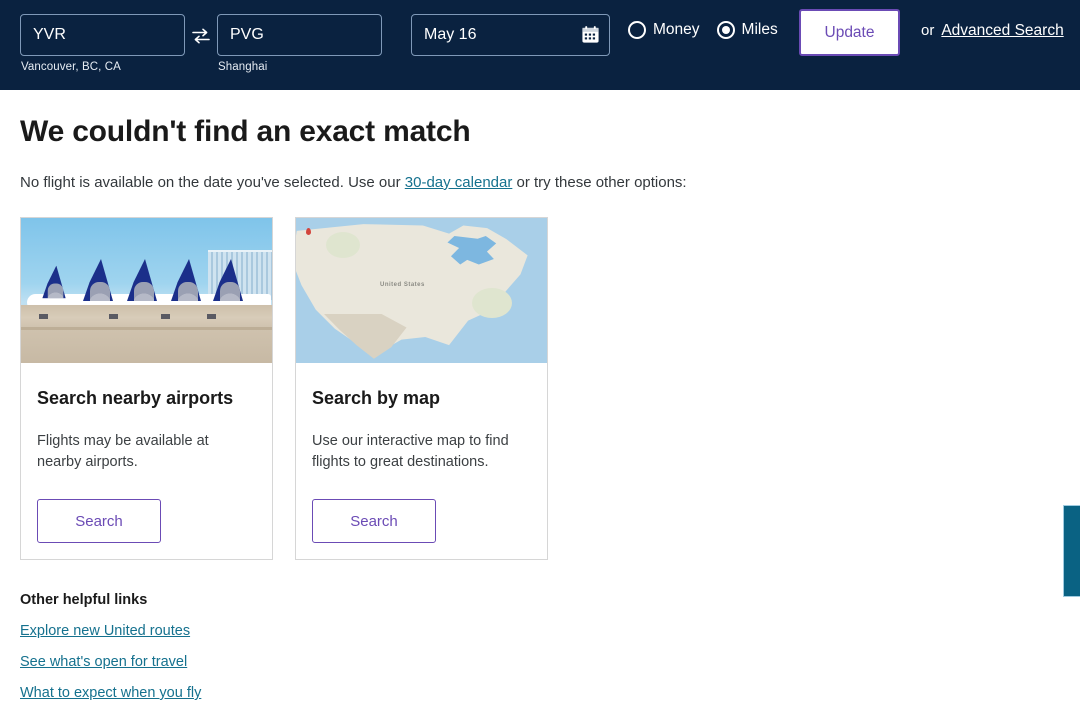 The height and width of the screenshot is (719, 1080). Describe the element at coordinates (1002, 31) in the screenshot. I see `advanced-search-link: Advanced Search` at that location.